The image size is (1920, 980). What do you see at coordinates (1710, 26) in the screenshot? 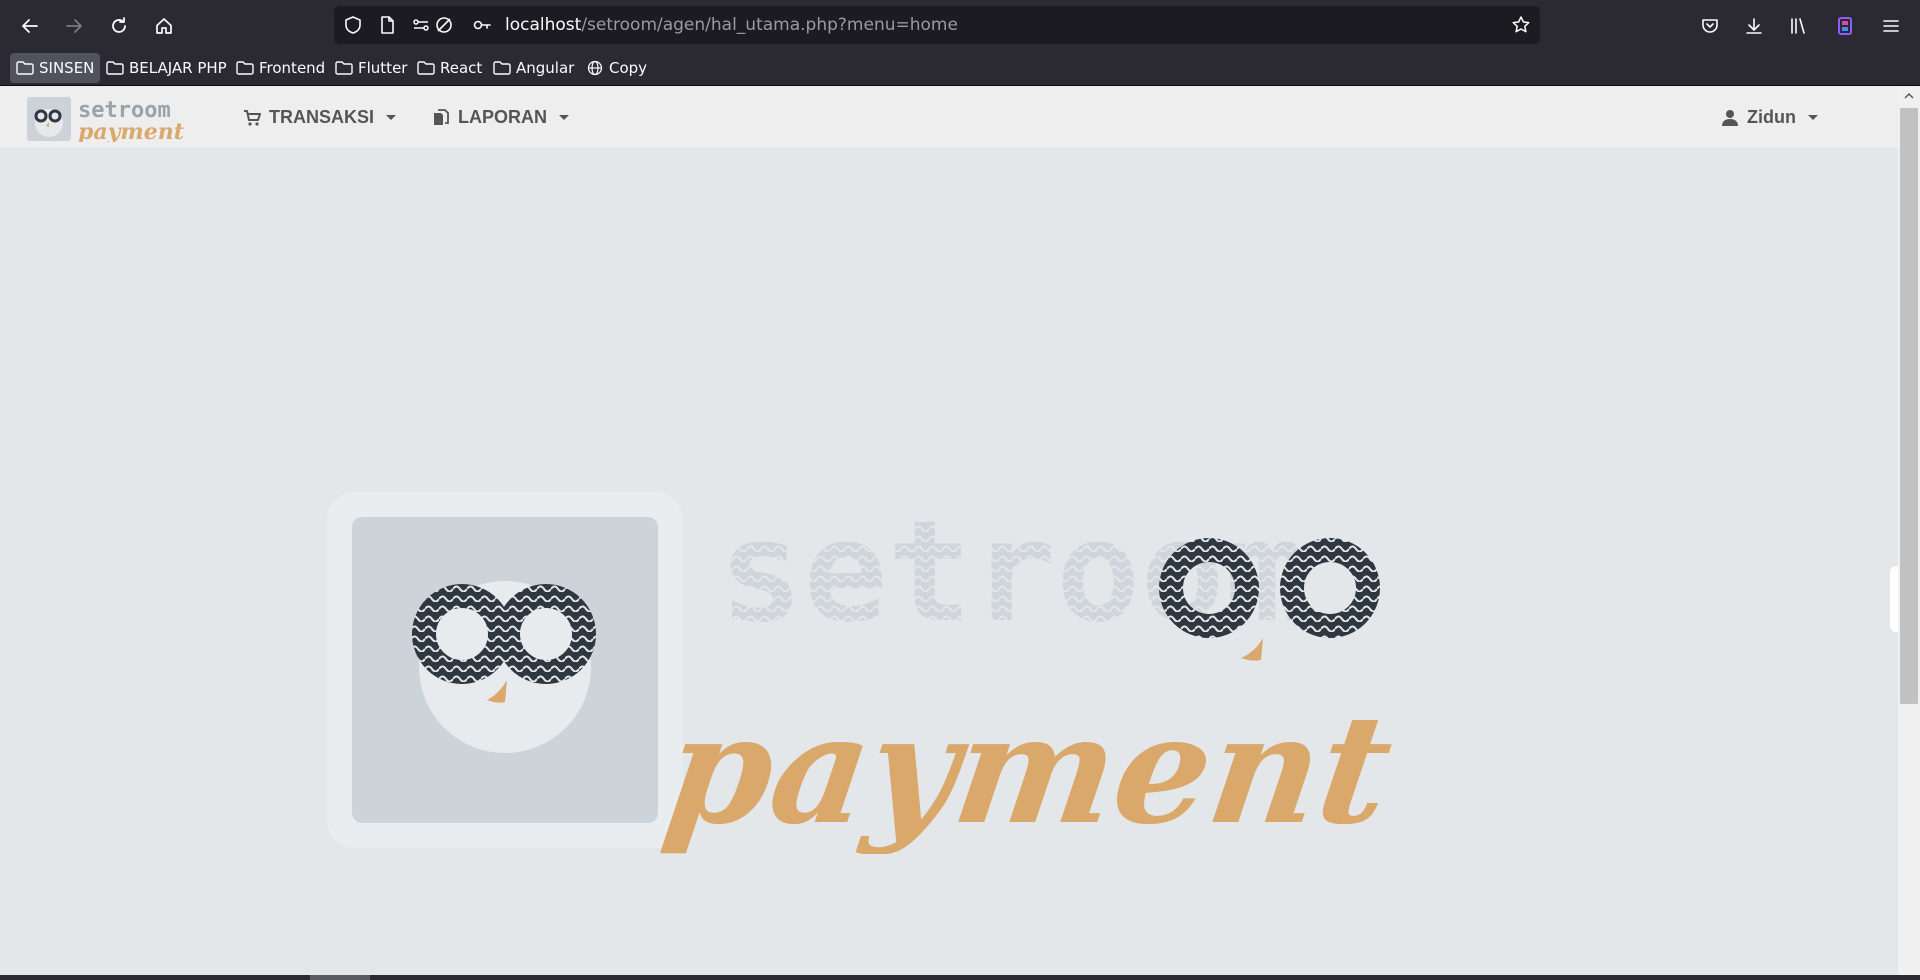
I see `pocket-icon` at bounding box center [1710, 26].